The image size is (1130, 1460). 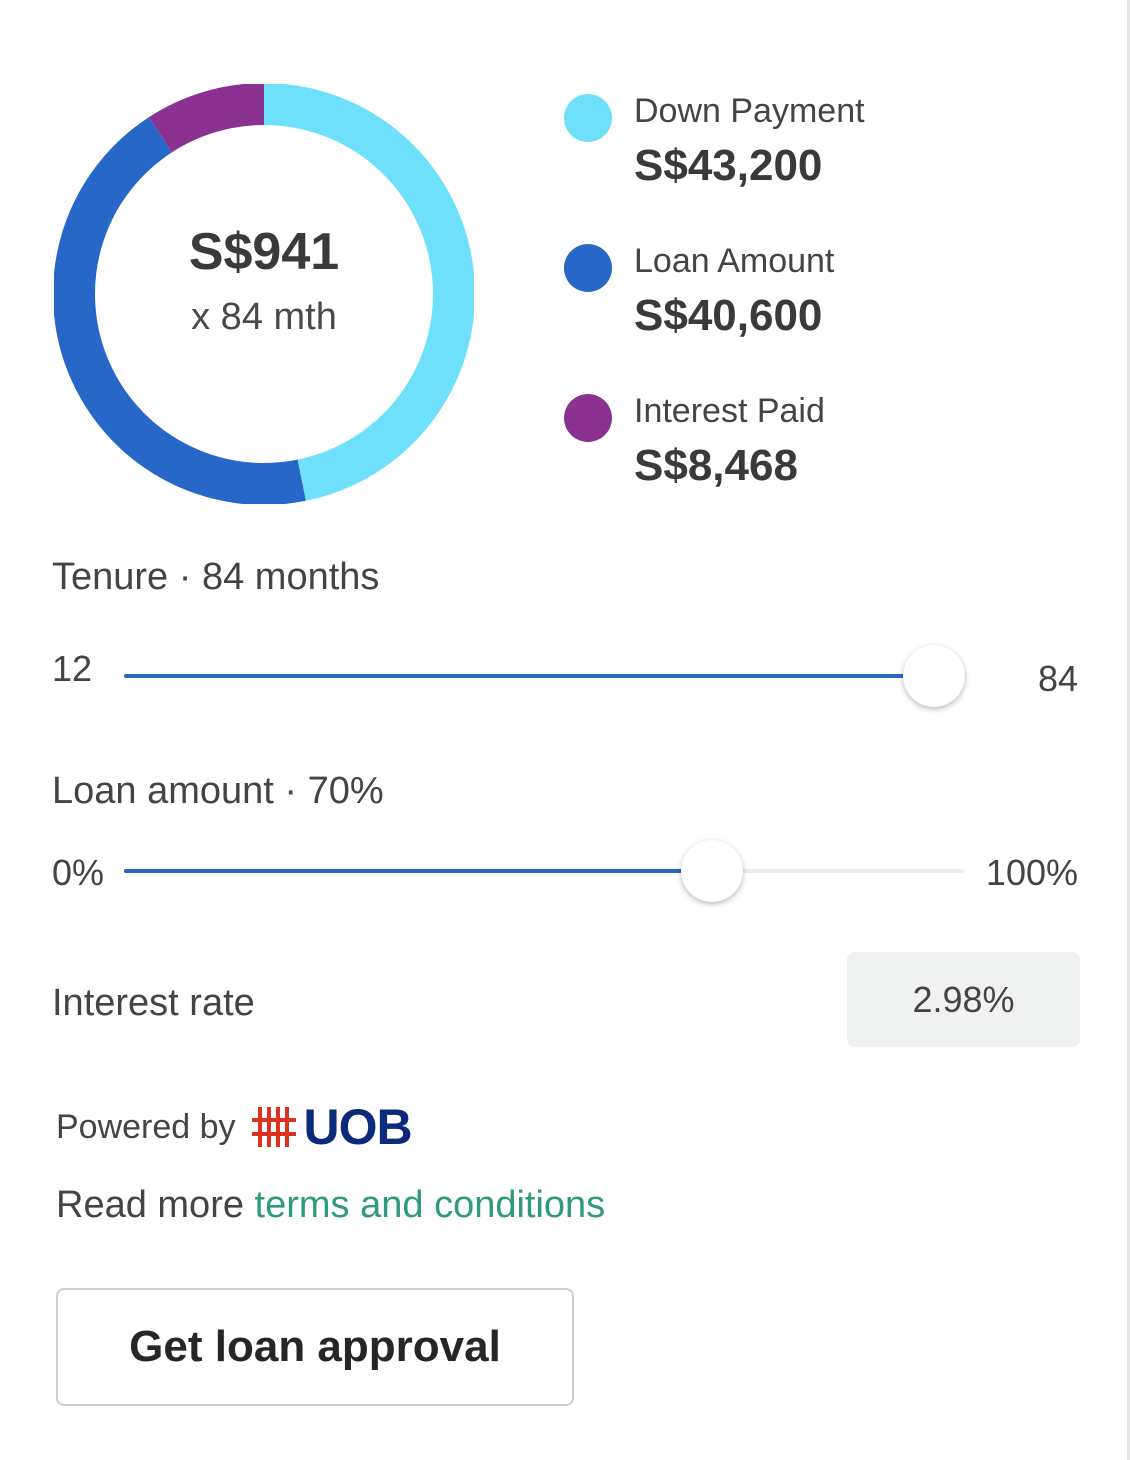 What do you see at coordinates (963, 999) in the screenshot?
I see `interest-rate-field: 2.98%` at bounding box center [963, 999].